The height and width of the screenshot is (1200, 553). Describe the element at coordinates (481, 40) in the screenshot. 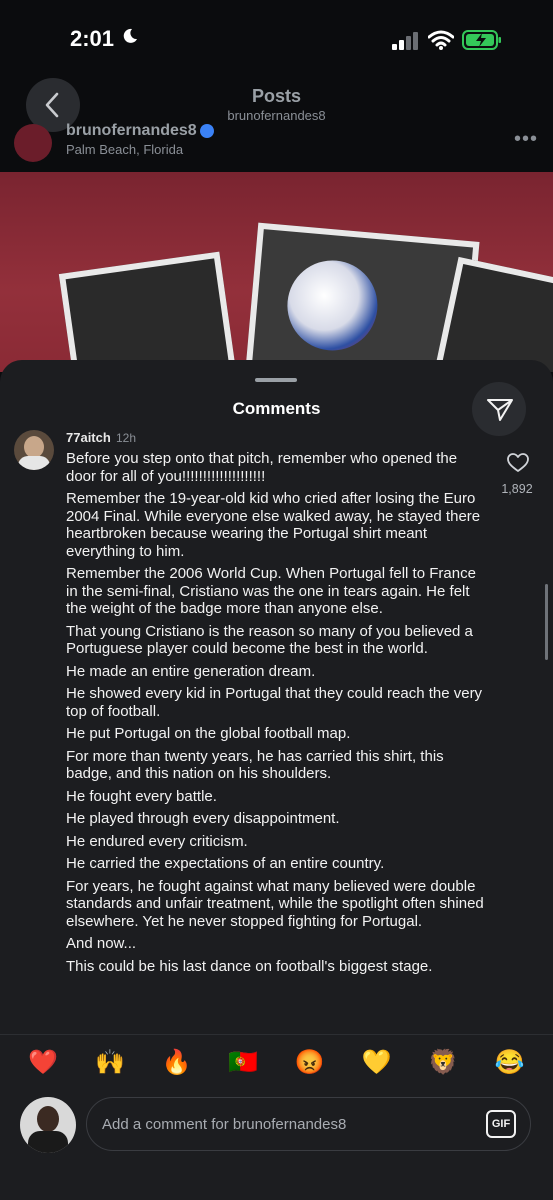

I see `battery-charging-icon` at that location.